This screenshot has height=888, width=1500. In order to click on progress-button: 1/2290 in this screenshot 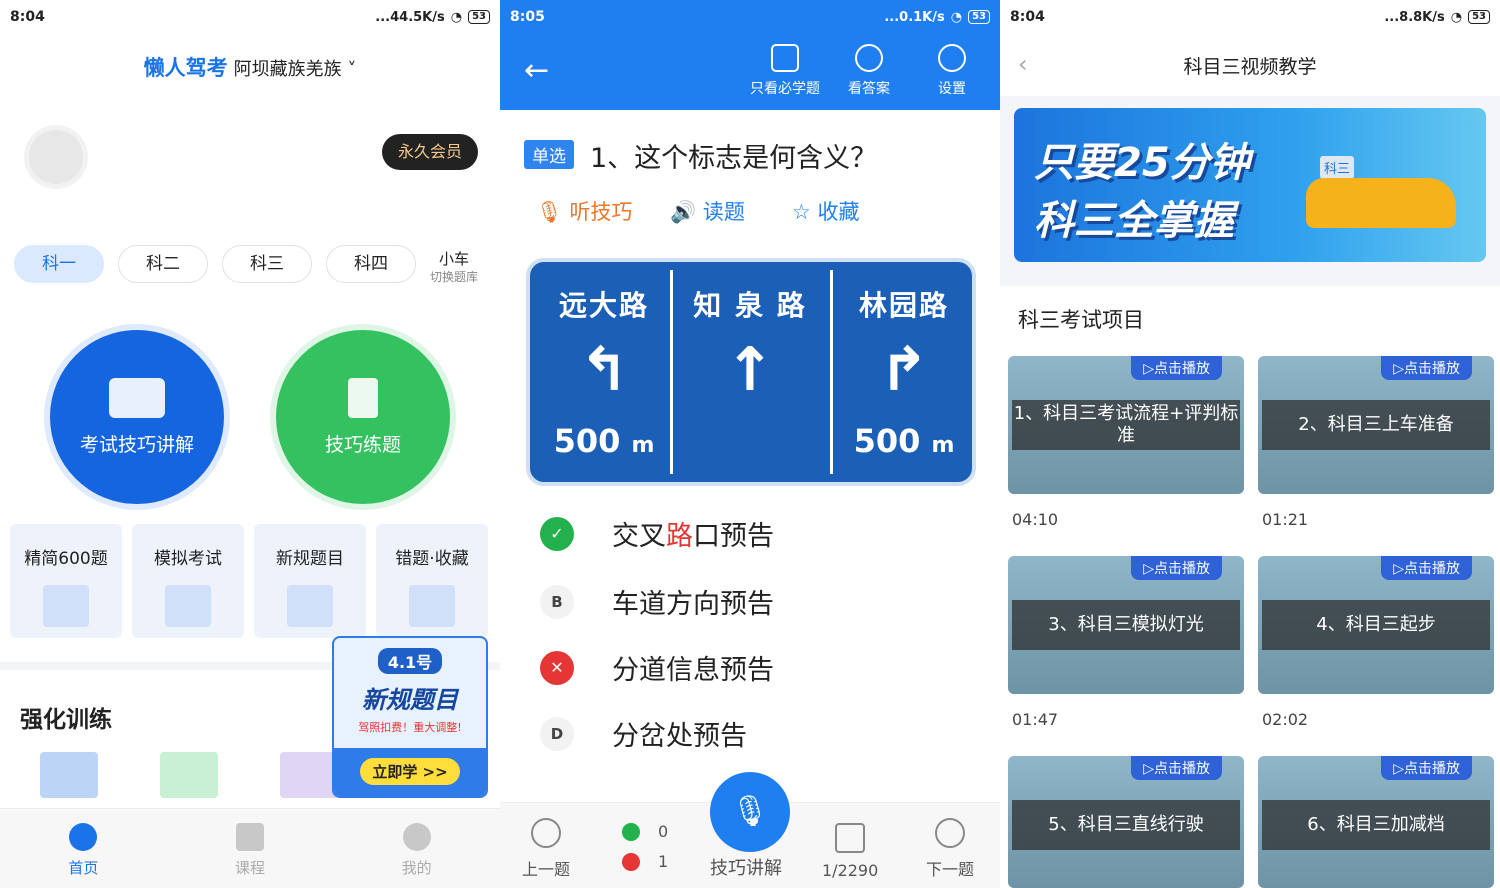, I will do `click(850, 851)`.